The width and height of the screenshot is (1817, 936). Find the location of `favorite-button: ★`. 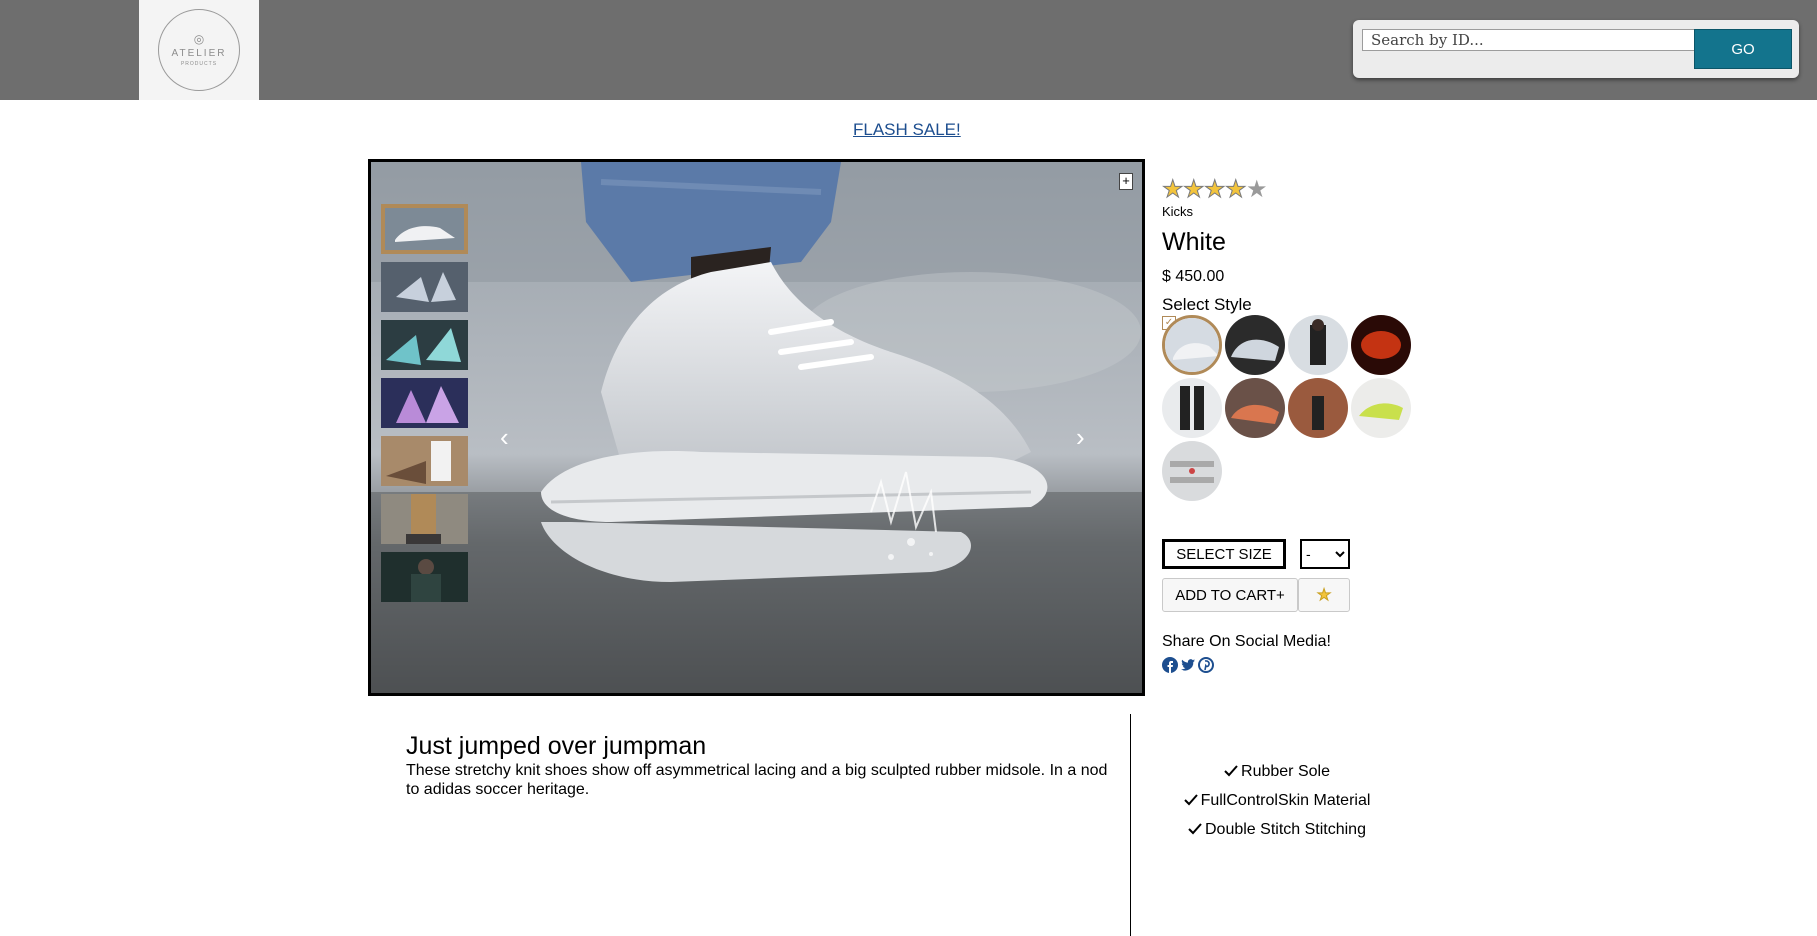

favorite-button: ★ is located at coordinates (1324, 595).